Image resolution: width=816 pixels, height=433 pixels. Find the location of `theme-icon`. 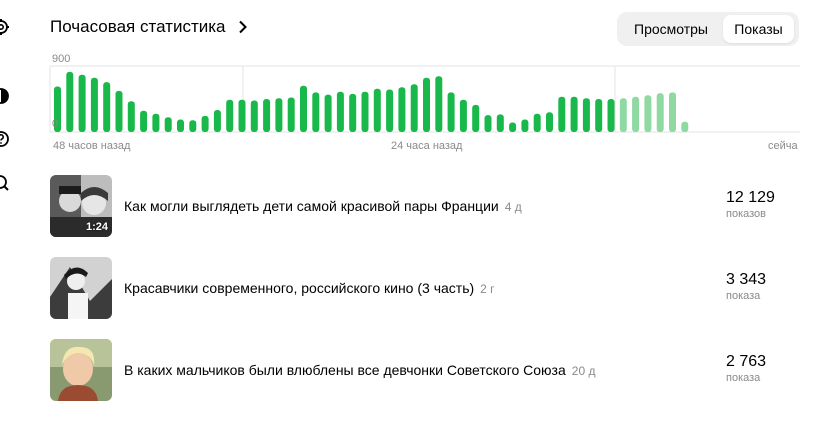

theme-icon is located at coordinates (5, 96).